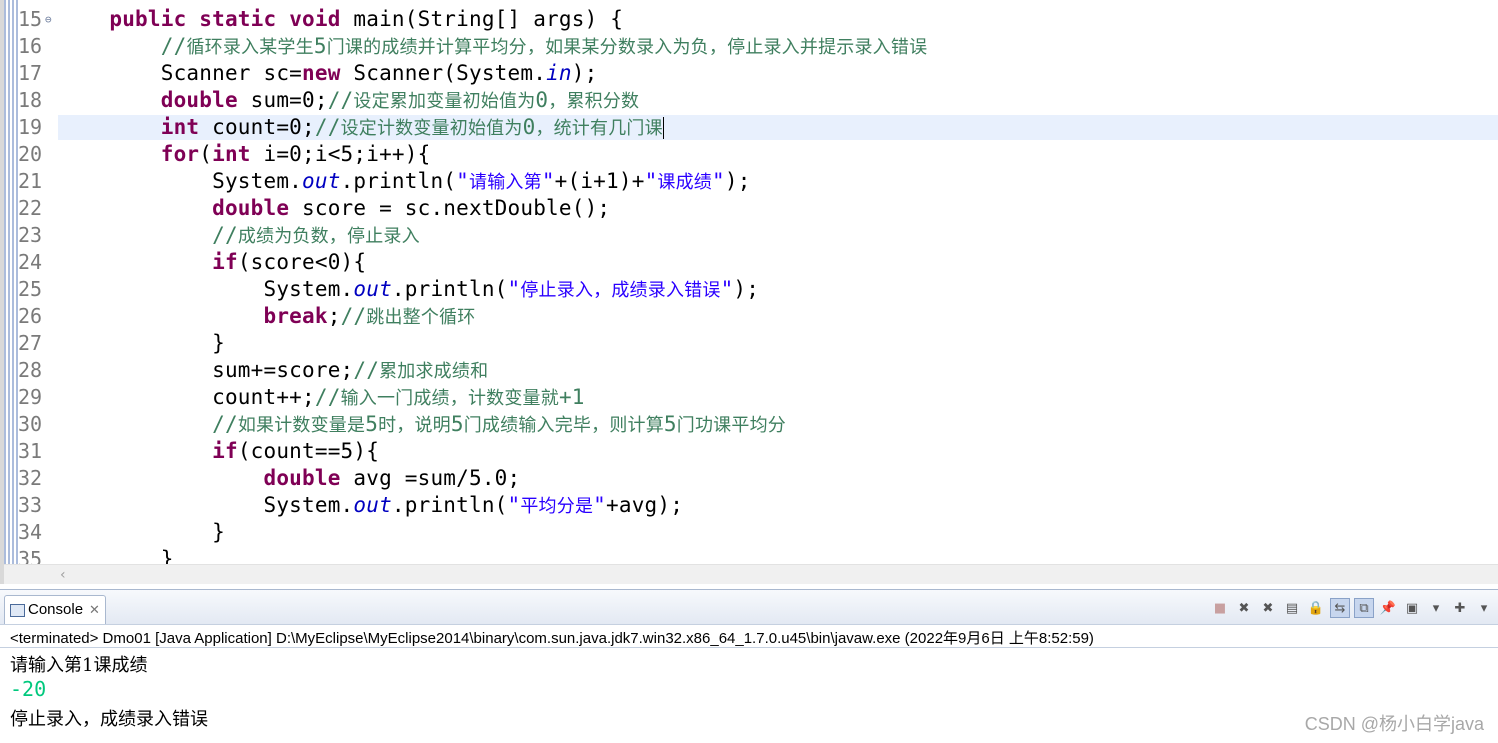 This screenshot has width=1498, height=743. What do you see at coordinates (404, 181) in the screenshot?
I see `code-text: System.out.println("请输入第"+(i+1)+"课成绩");` at bounding box center [404, 181].